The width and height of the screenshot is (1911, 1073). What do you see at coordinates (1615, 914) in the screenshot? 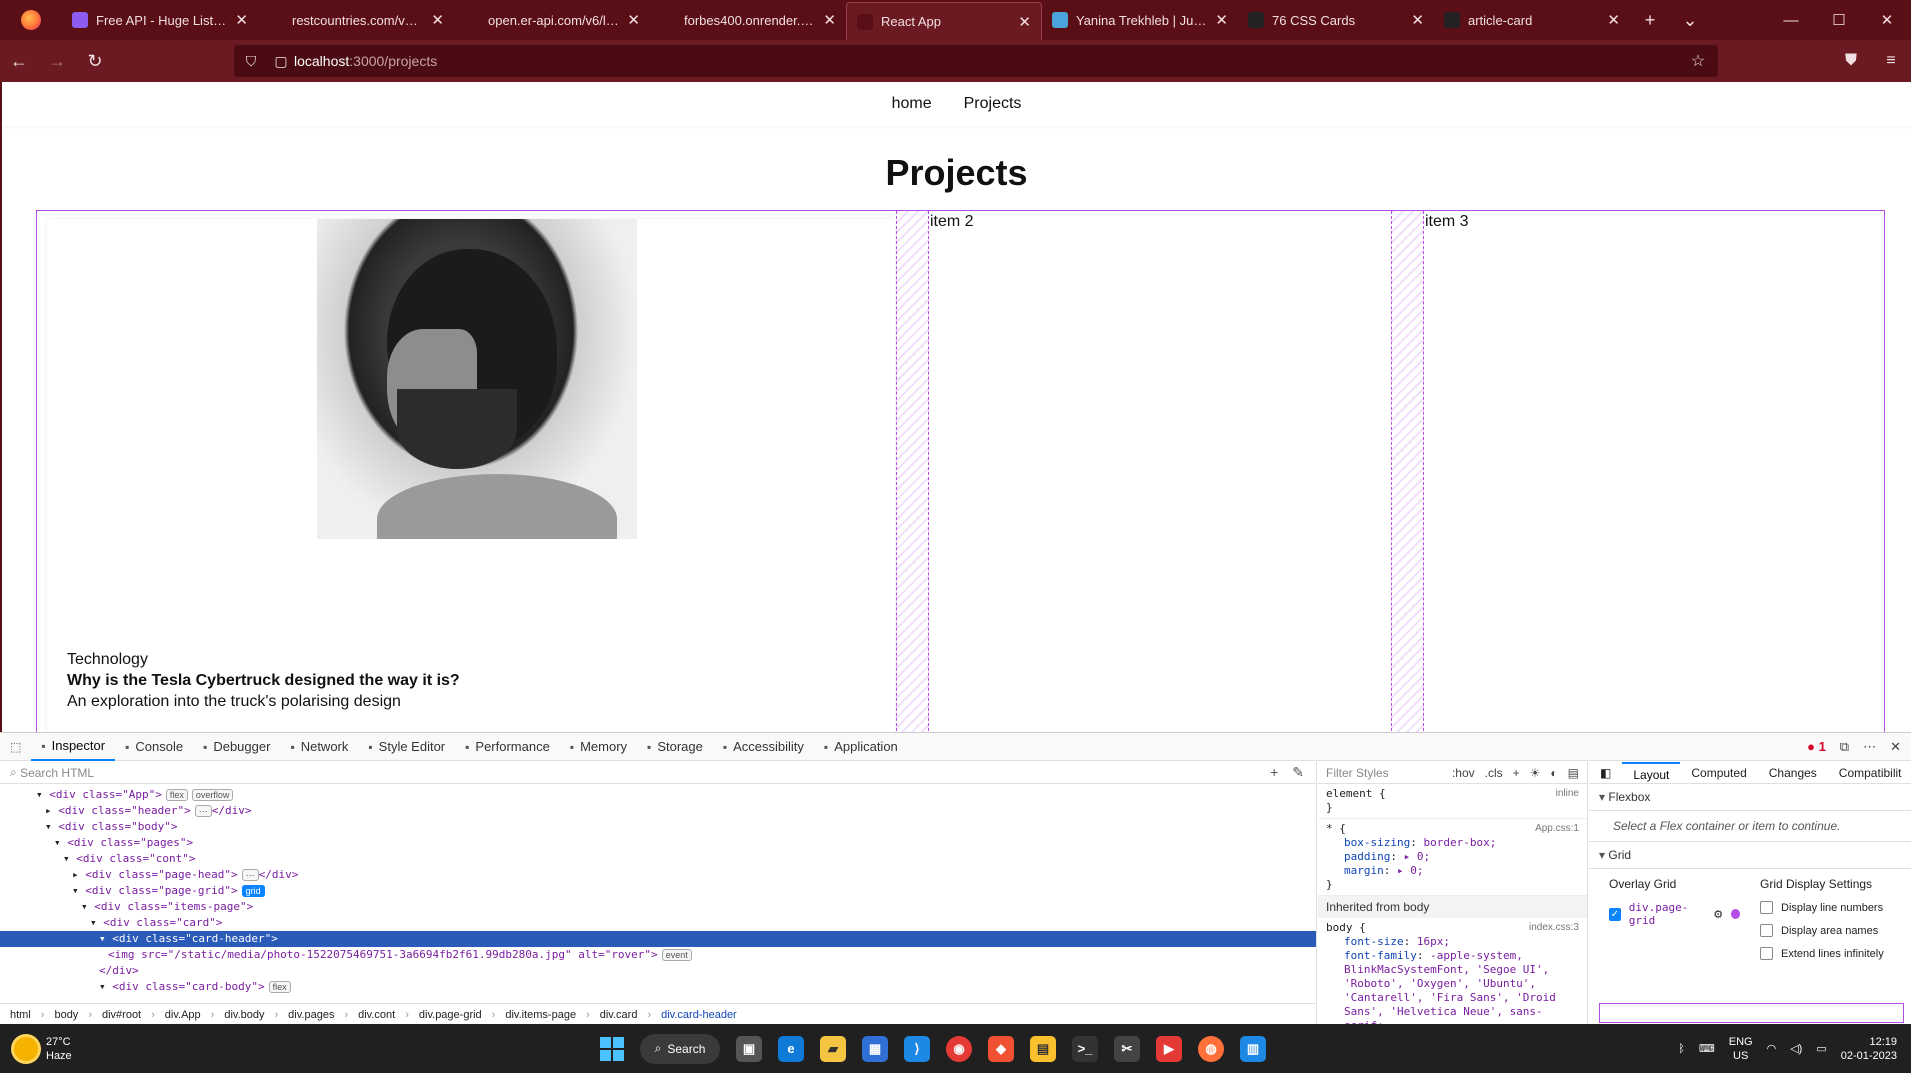
I see `checkbox-checked: ✓` at bounding box center [1615, 914].